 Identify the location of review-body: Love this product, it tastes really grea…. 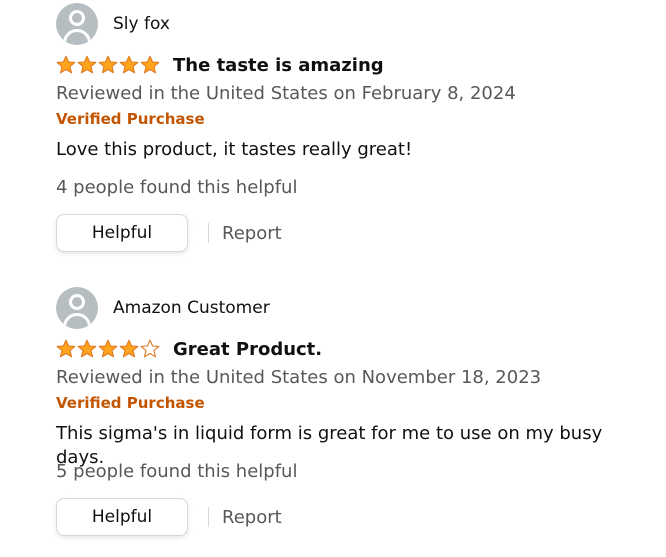
(234, 149).